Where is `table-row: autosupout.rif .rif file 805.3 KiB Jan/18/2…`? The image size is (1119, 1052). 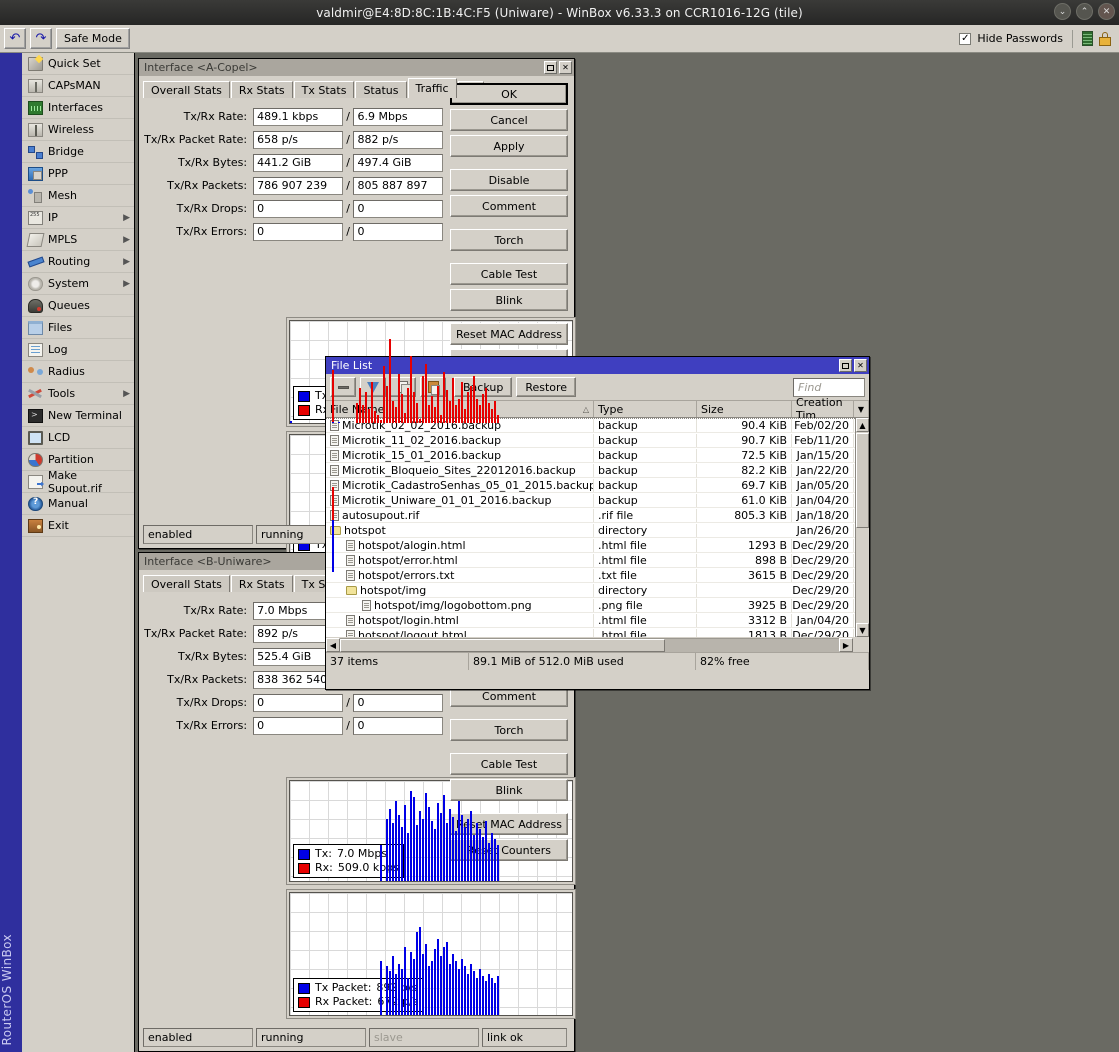 table-row: autosupout.rif .rif file 805.3 KiB Jan/18/2… is located at coordinates (597, 515).